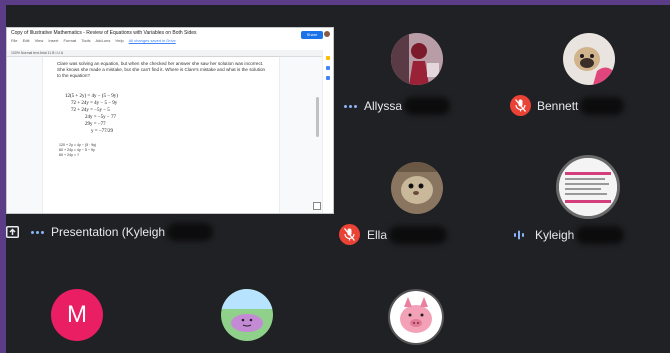  I want to click on tasks-icon, so click(328, 68).